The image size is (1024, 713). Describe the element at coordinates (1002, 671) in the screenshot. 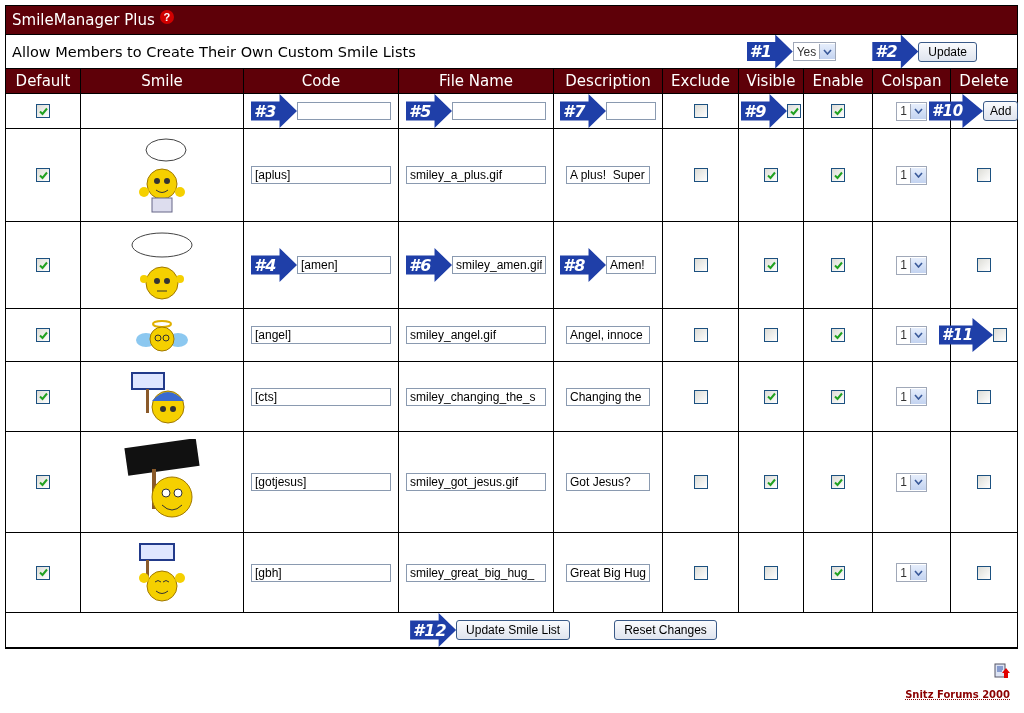

I see `document-arrow-icon` at that location.